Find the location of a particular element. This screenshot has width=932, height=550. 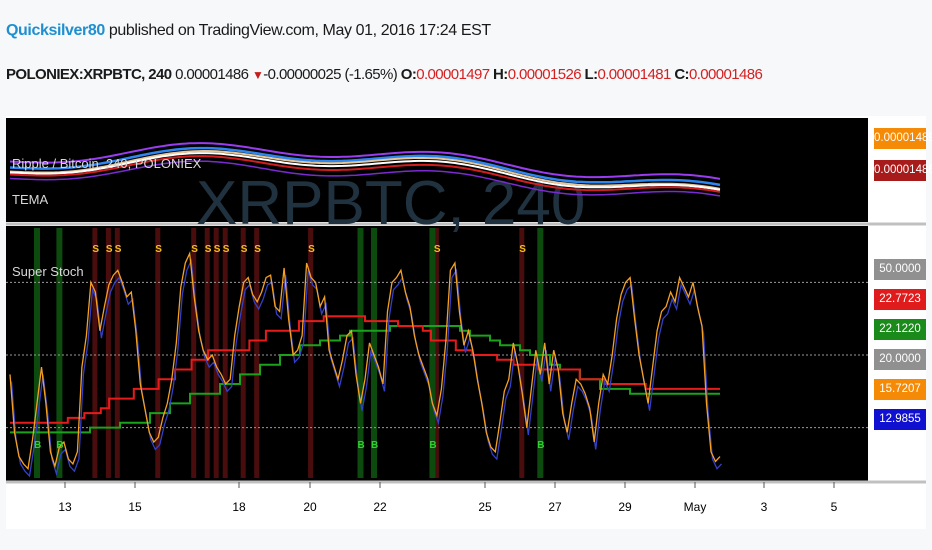

price-badge: 0.00001486 is located at coordinates (903, 170).